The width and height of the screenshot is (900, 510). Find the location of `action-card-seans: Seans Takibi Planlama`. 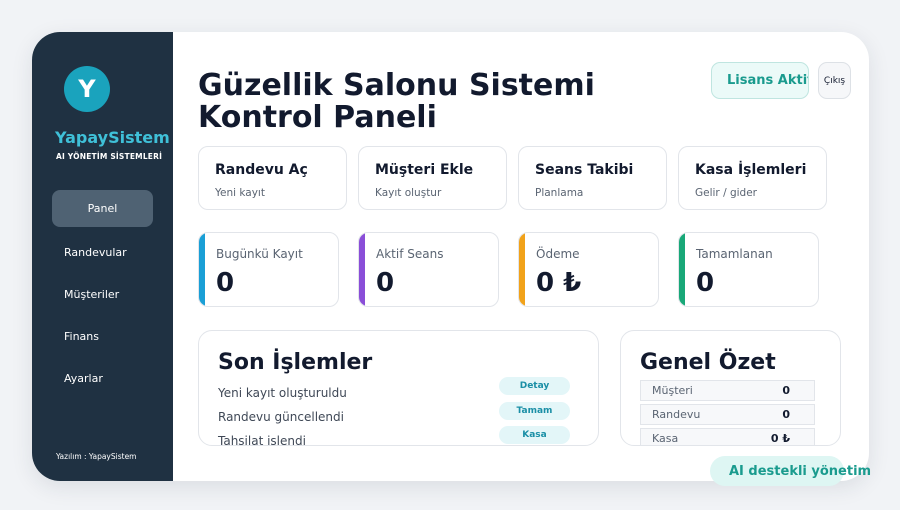

action-card-seans: Seans Takibi Planlama is located at coordinates (592, 178).